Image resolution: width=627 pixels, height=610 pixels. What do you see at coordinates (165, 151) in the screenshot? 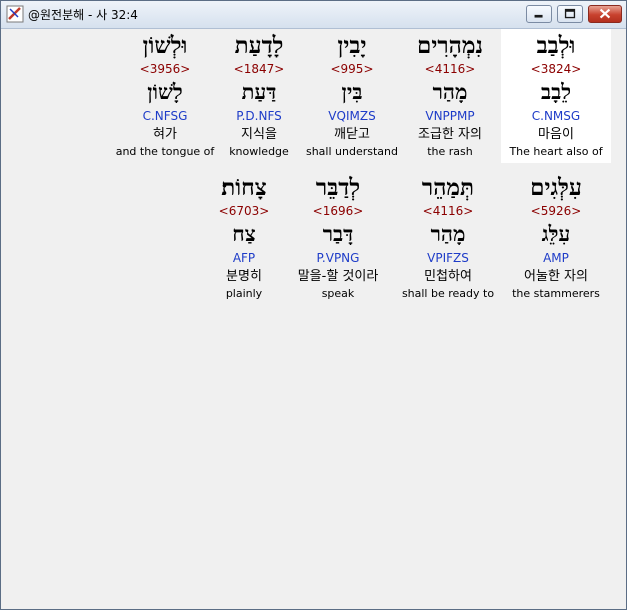
I see `english-gloss: and the tongue of` at bounding box center [165, 151].